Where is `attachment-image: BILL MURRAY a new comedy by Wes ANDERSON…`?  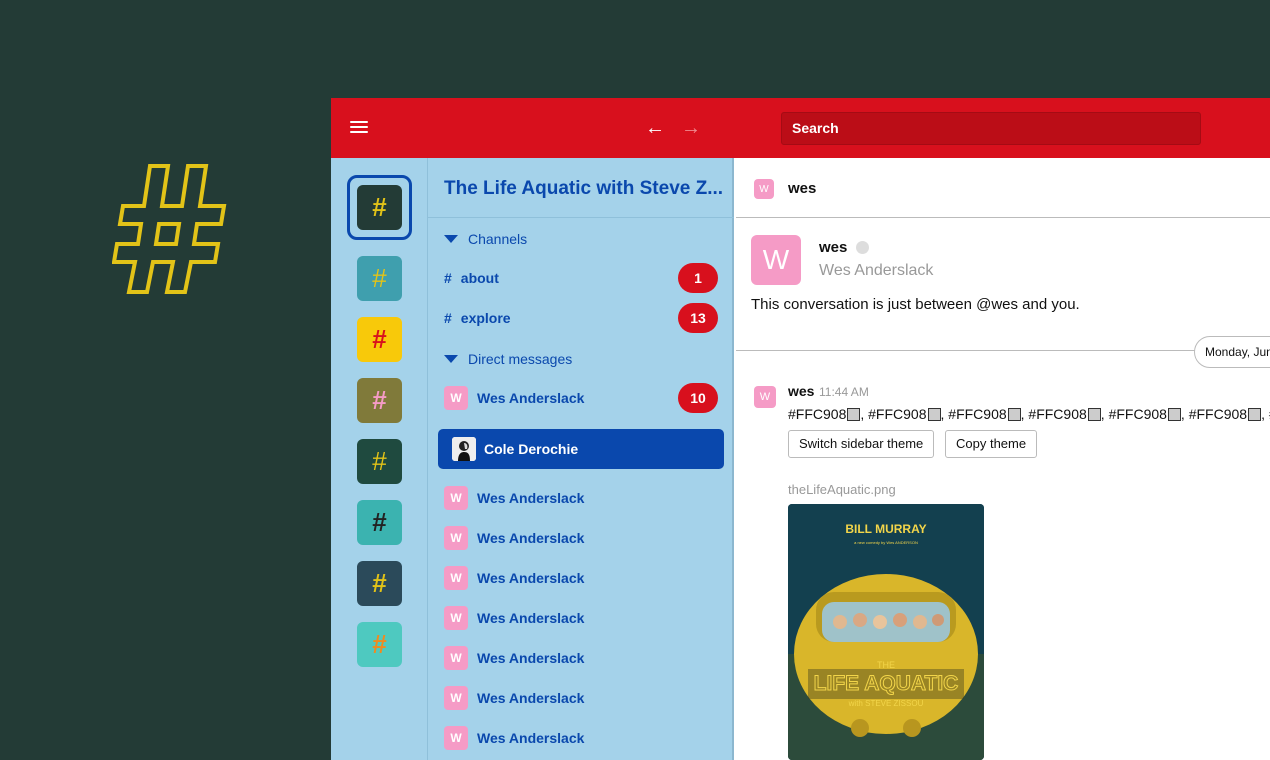
attachment-image: BILL MURRAY a new comedy by Wes ANDERSON… is located at coordinates (886, 632).